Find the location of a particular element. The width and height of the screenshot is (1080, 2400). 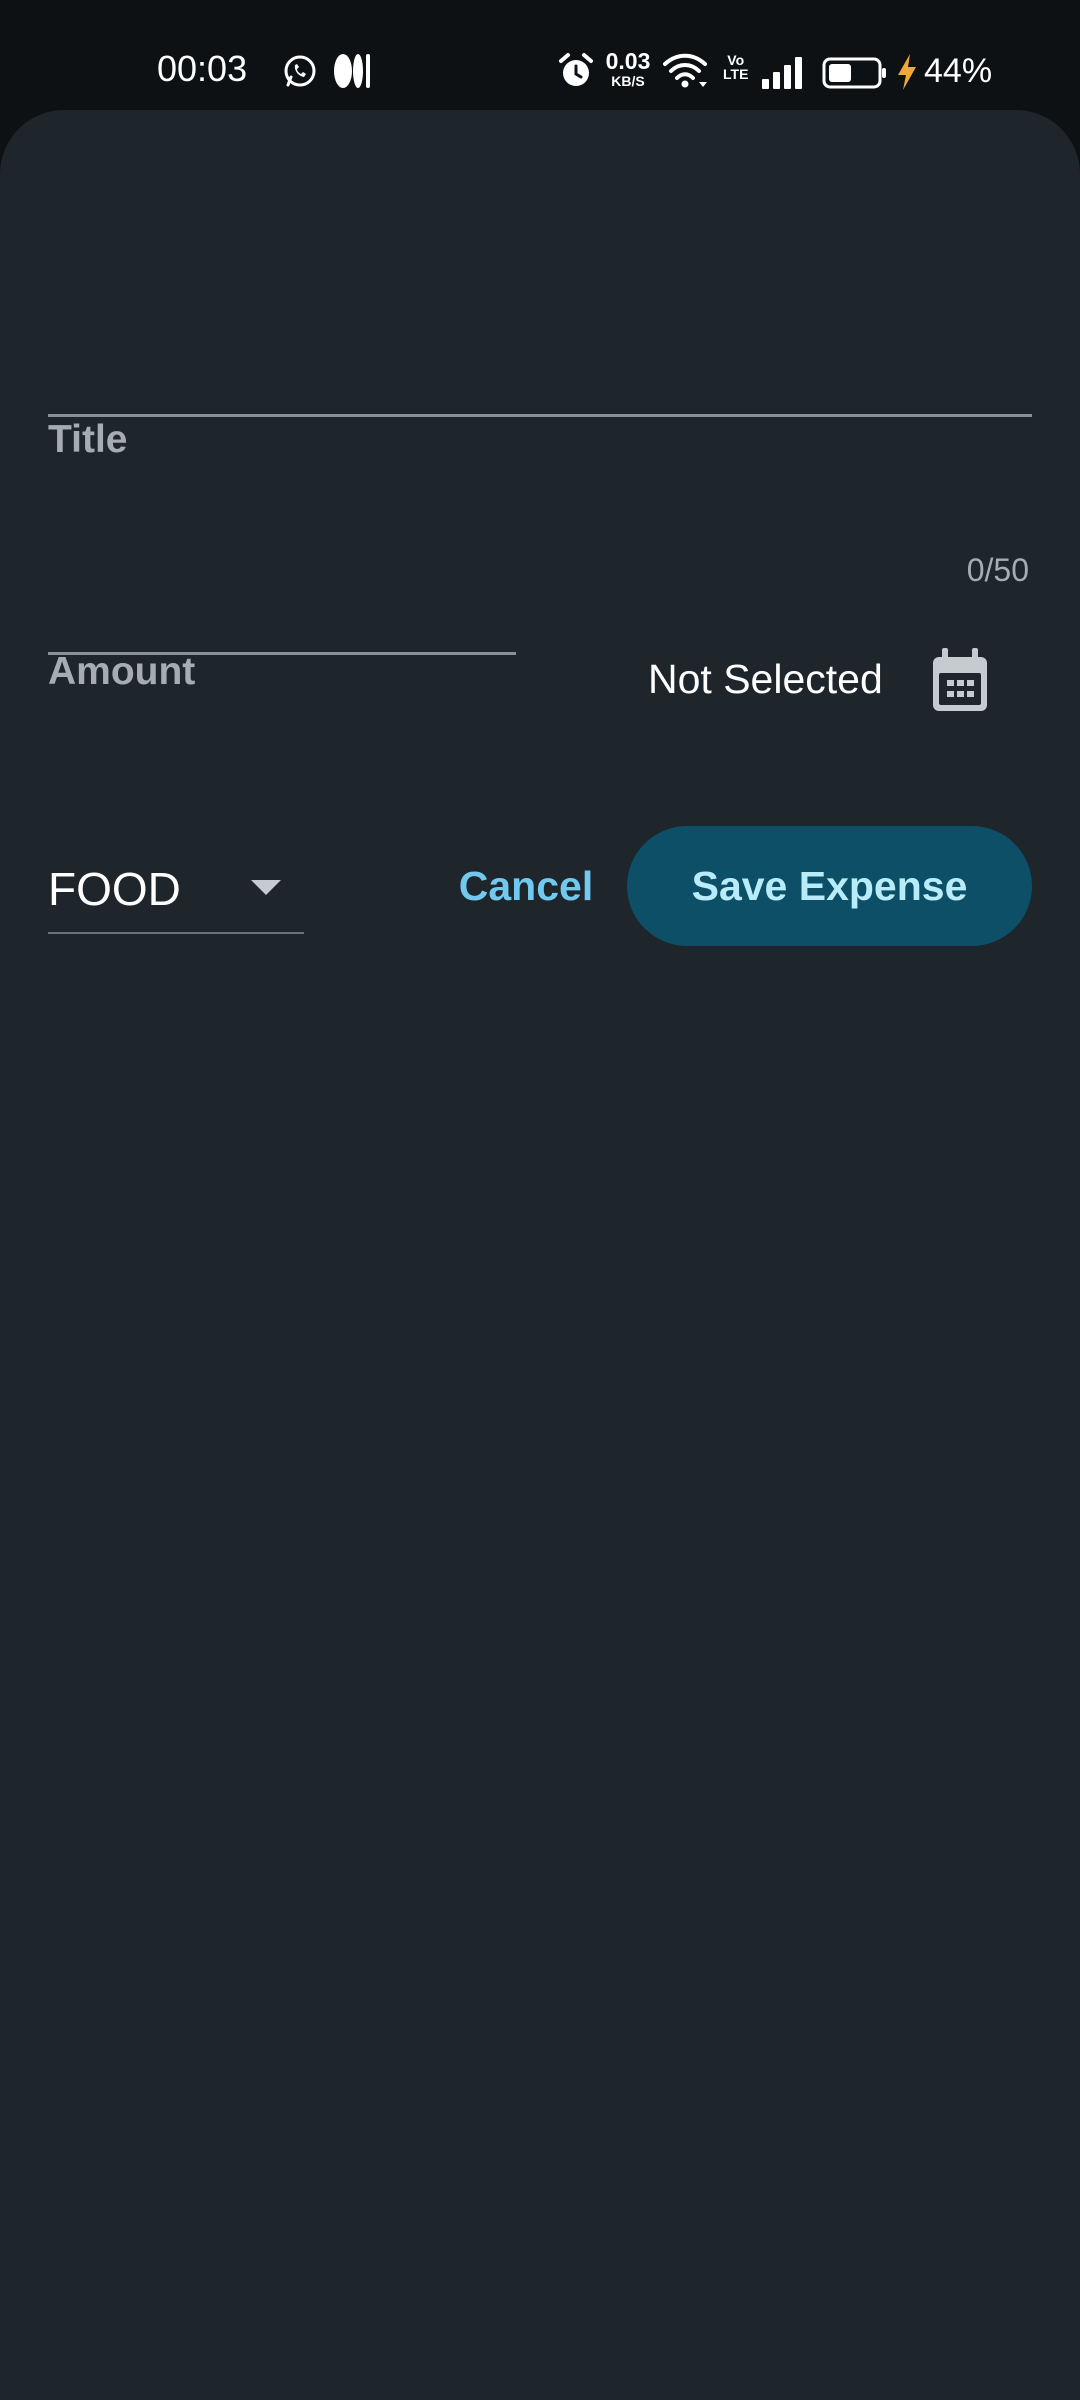

signal-icon is located at coordinates (783, 74).